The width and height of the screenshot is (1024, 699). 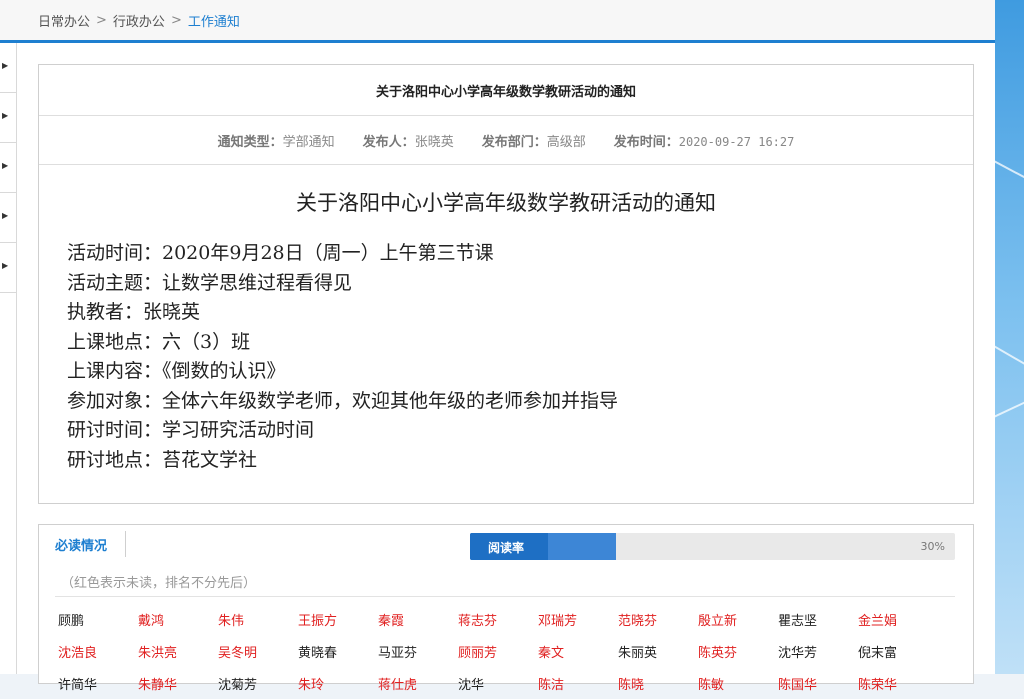 I want to click on reader-name-unread: 邓瑞芳, so click(x=558, y=621).